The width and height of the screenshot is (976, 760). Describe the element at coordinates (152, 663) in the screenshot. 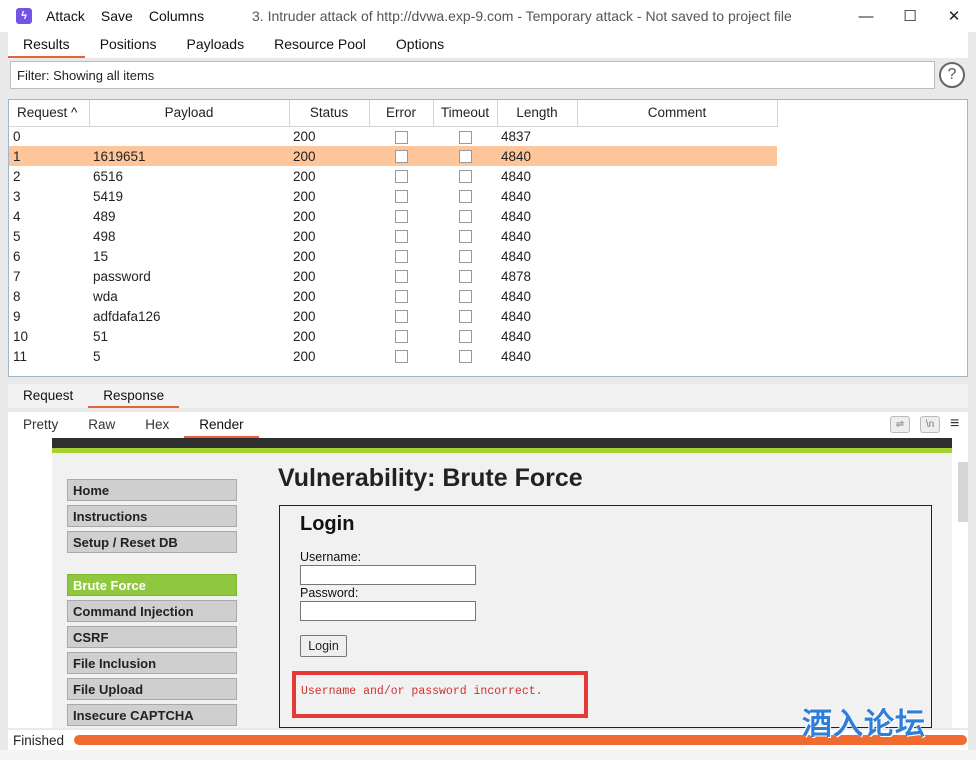

I see `nav-file-inclusion: File Inclusion` at that location.